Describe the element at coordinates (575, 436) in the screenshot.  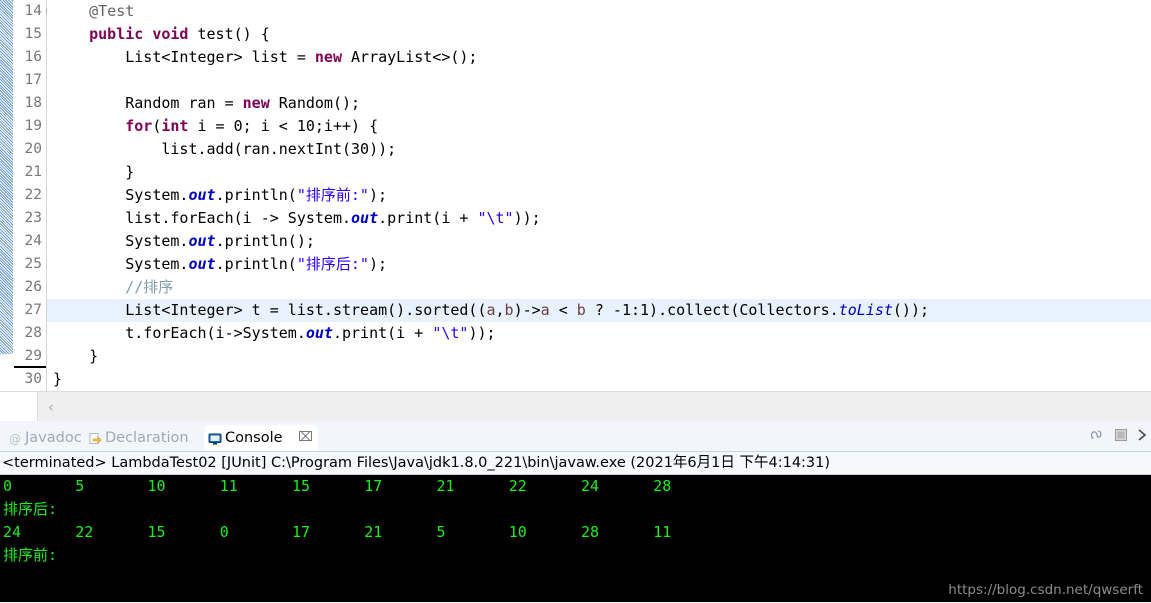
I see `view-tab-bar: @ Javadoc Declaration Console ⌧` at that location.